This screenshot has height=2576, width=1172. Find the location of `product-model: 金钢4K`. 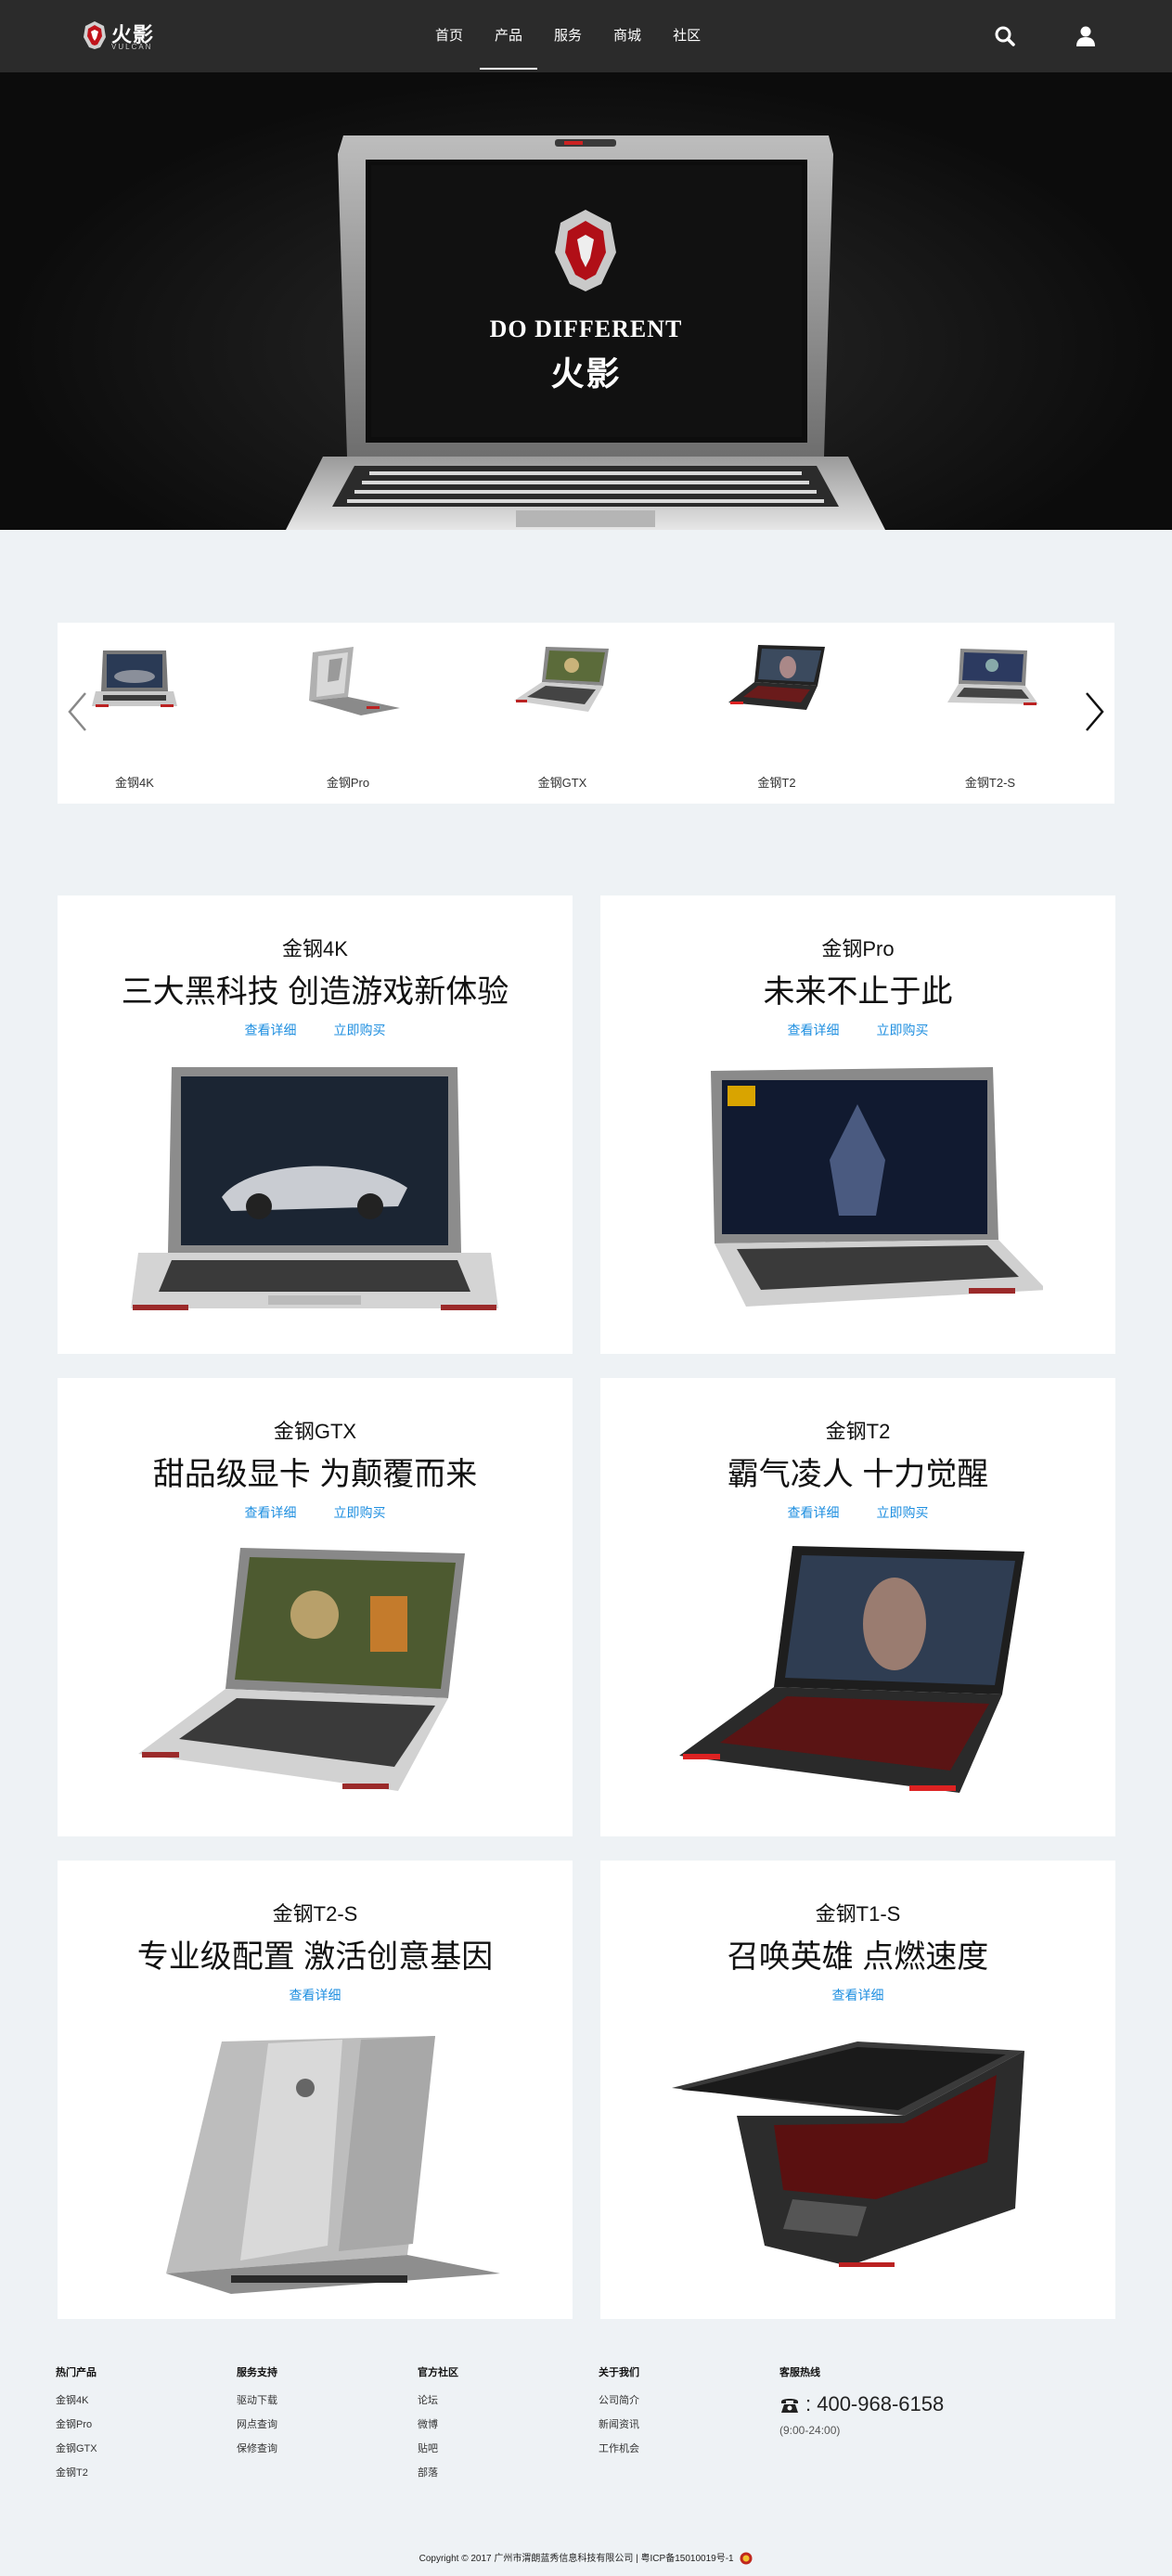

product-model: 金钢4K is located at coordinates (315, 948).